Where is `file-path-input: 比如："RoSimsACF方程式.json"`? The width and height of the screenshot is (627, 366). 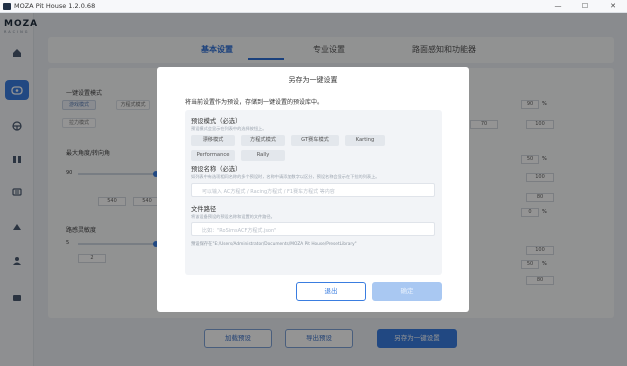
file-path-input: 比如："RoSimsACF方程式.json" is located at coordinates (313, 229).